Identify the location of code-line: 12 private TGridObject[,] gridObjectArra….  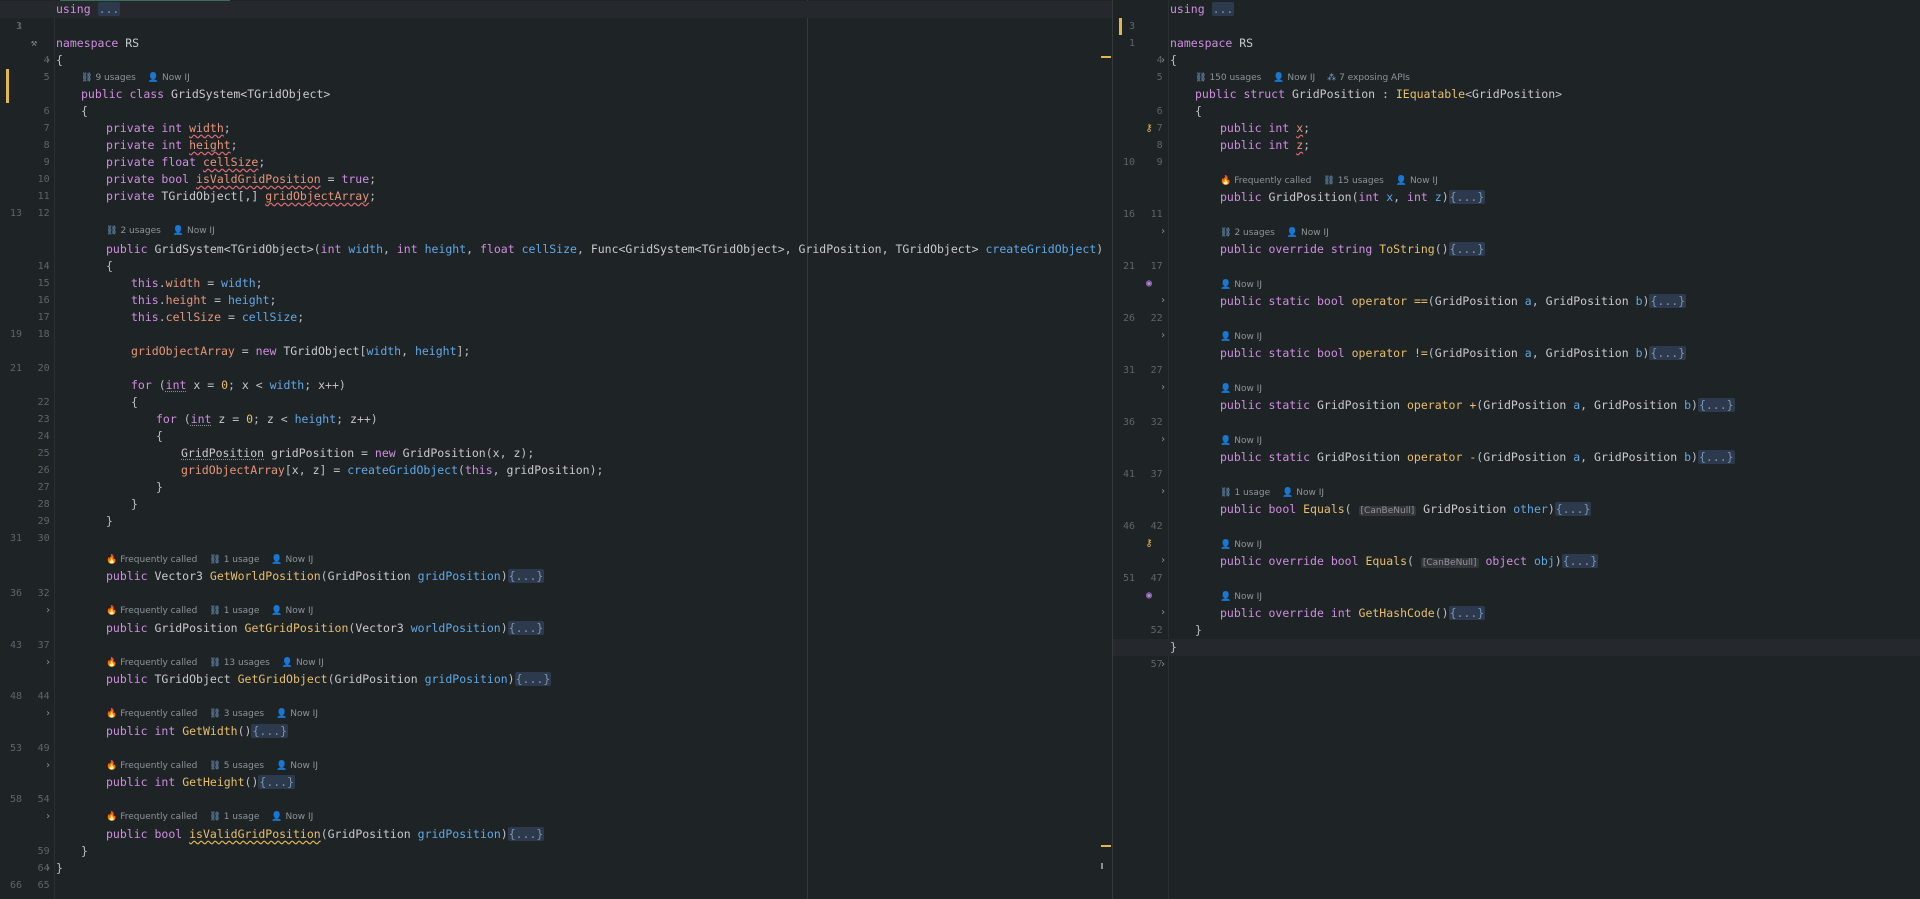
(556, 203).